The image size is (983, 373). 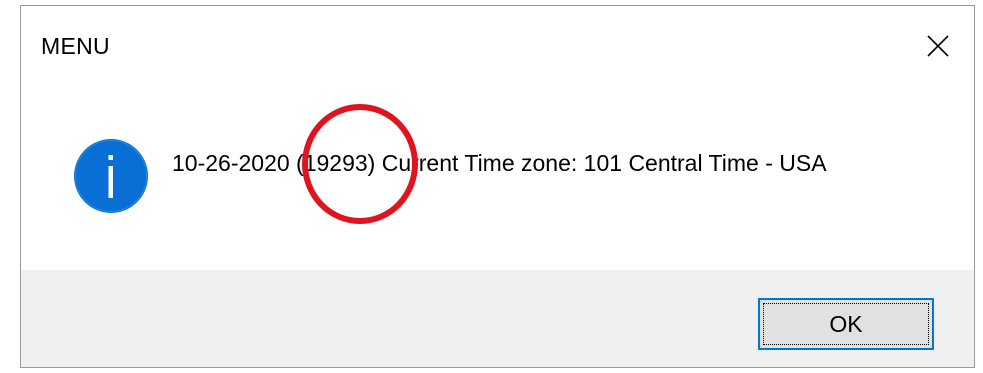 What do you see at coordinates (499, 163) in the screenshot?
I see `dialog-message: 10-26-2020 (19293) Current Time zone` at bounding box center [499, 163].